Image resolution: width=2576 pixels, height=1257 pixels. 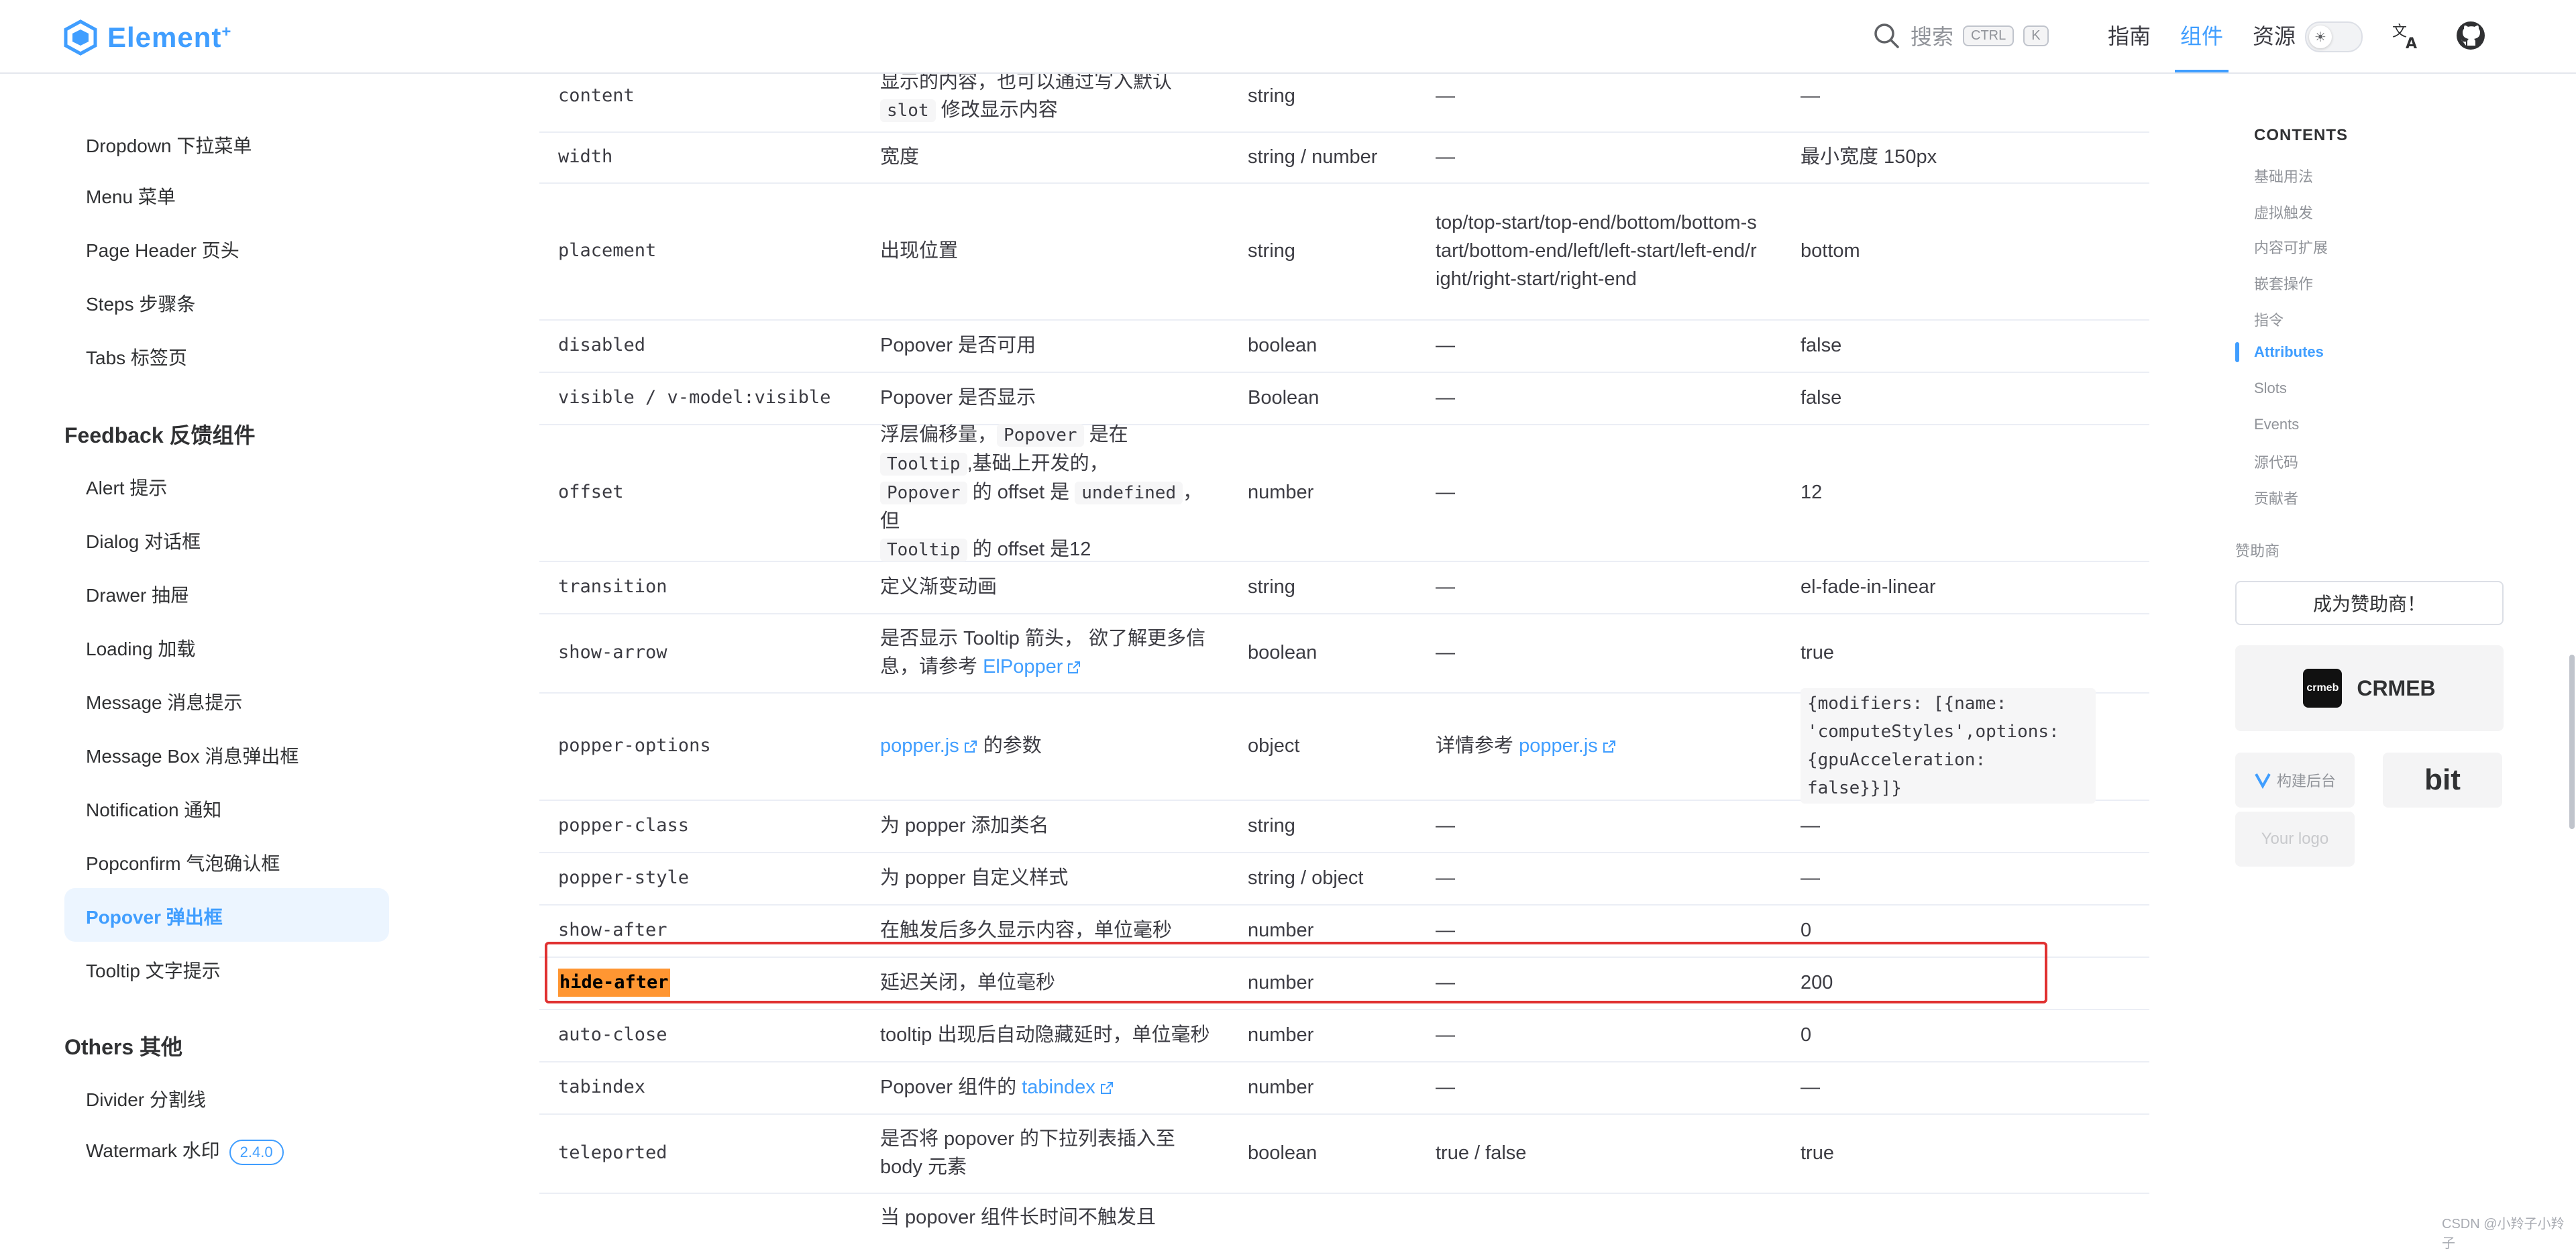 What do you see at coordinates (126, 487) in the screenshot?
I see `sidebar-item-alert: Alert 提示` at bounding box center [126, 487].